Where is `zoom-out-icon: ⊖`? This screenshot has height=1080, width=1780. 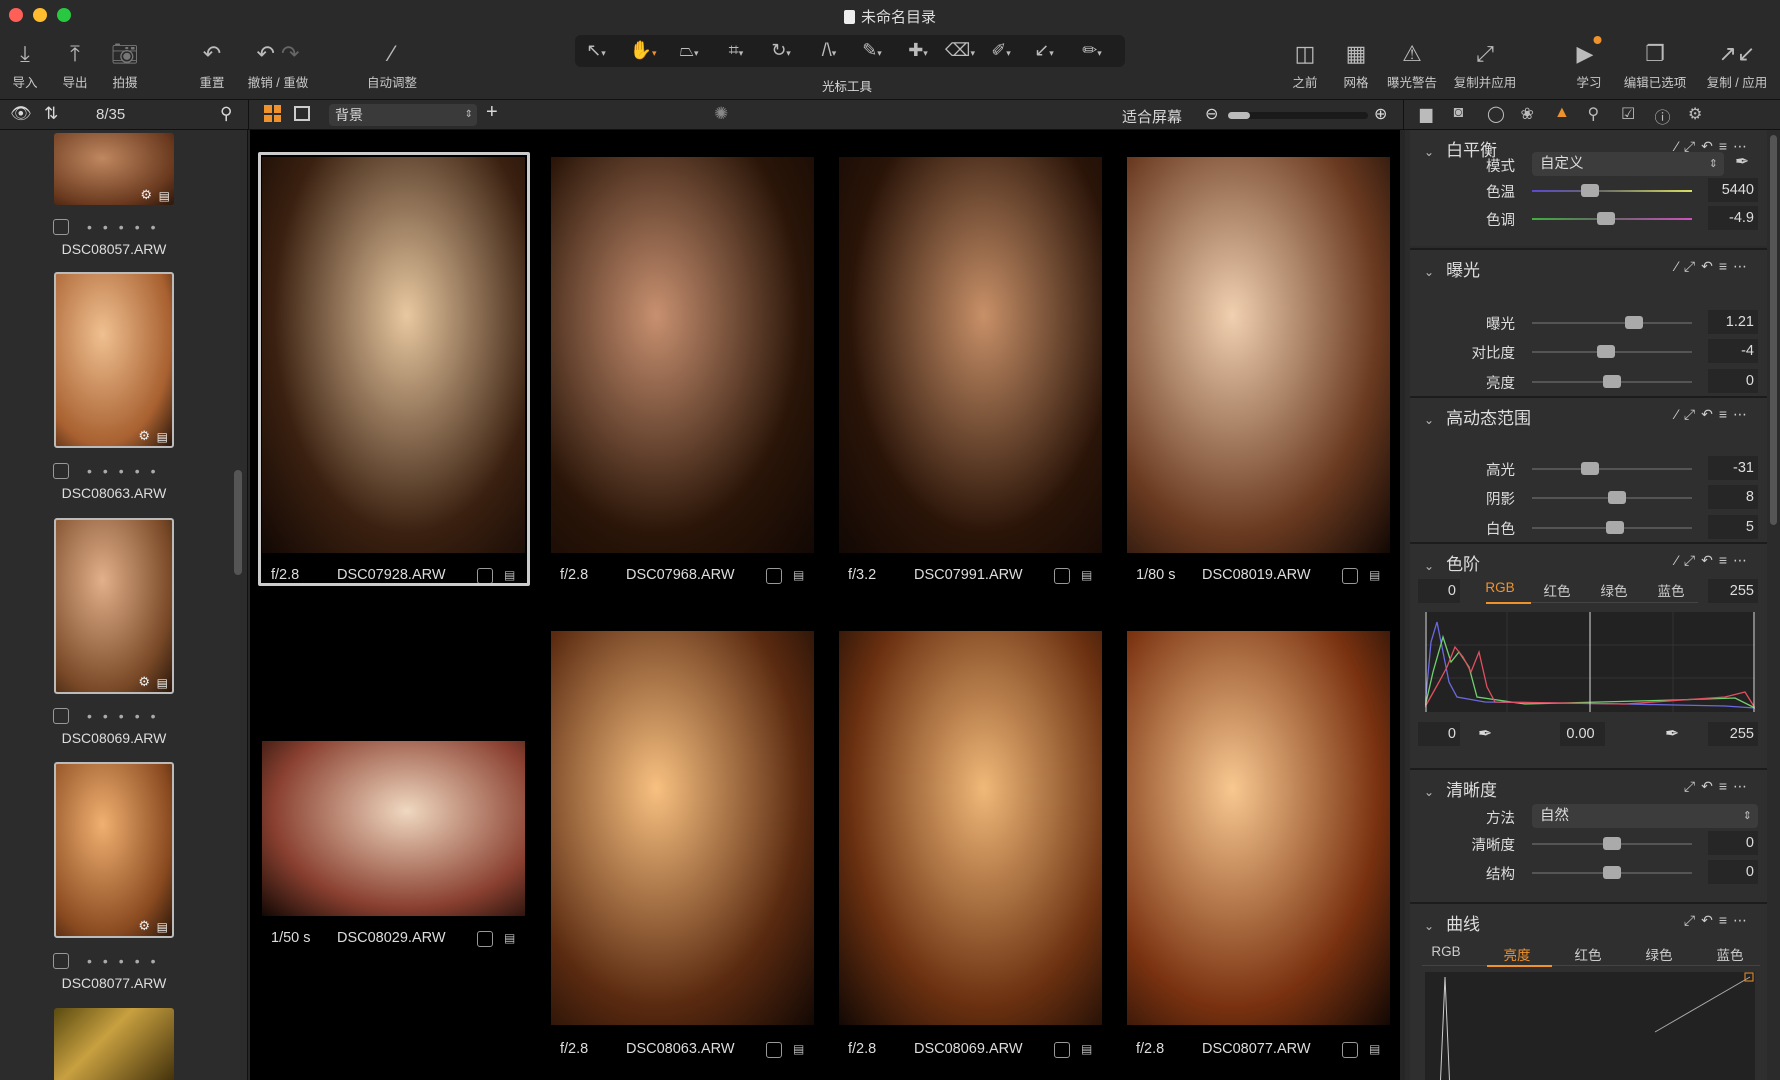
zoom-out-icon: ⊖ is located at coordinates (1211, 114).